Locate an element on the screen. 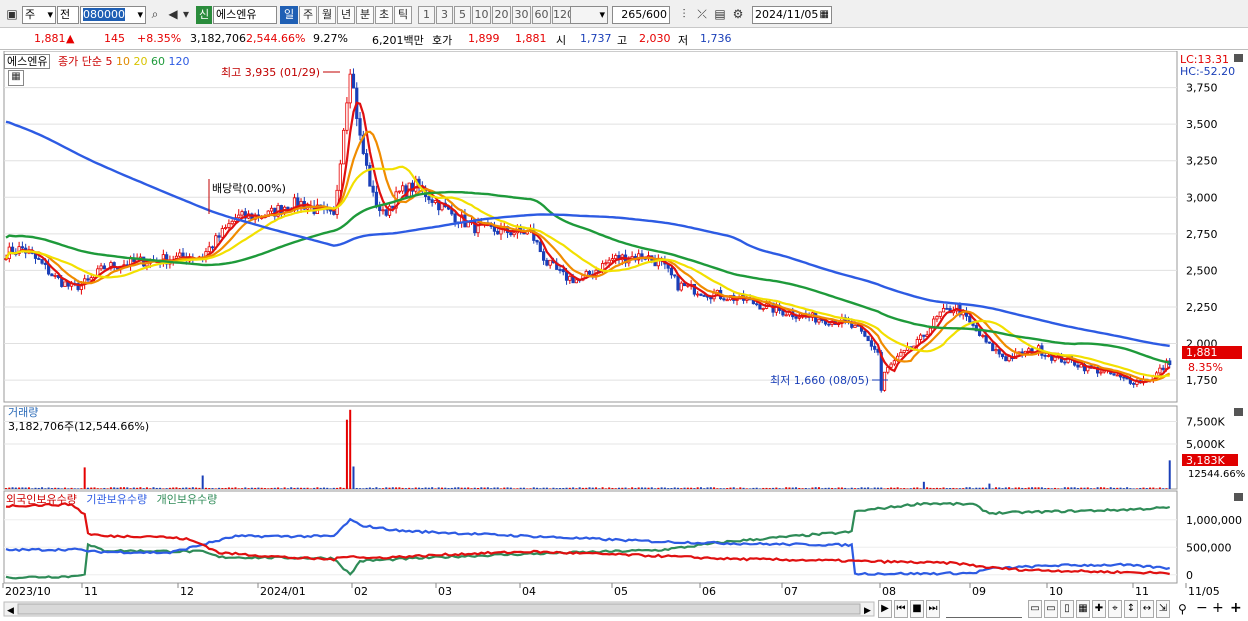 Image resolution: width=1248 pixels, height=621 pixels. volume-info: 3,182,706주(12,544.66%) is located at coordinates (79, 426).